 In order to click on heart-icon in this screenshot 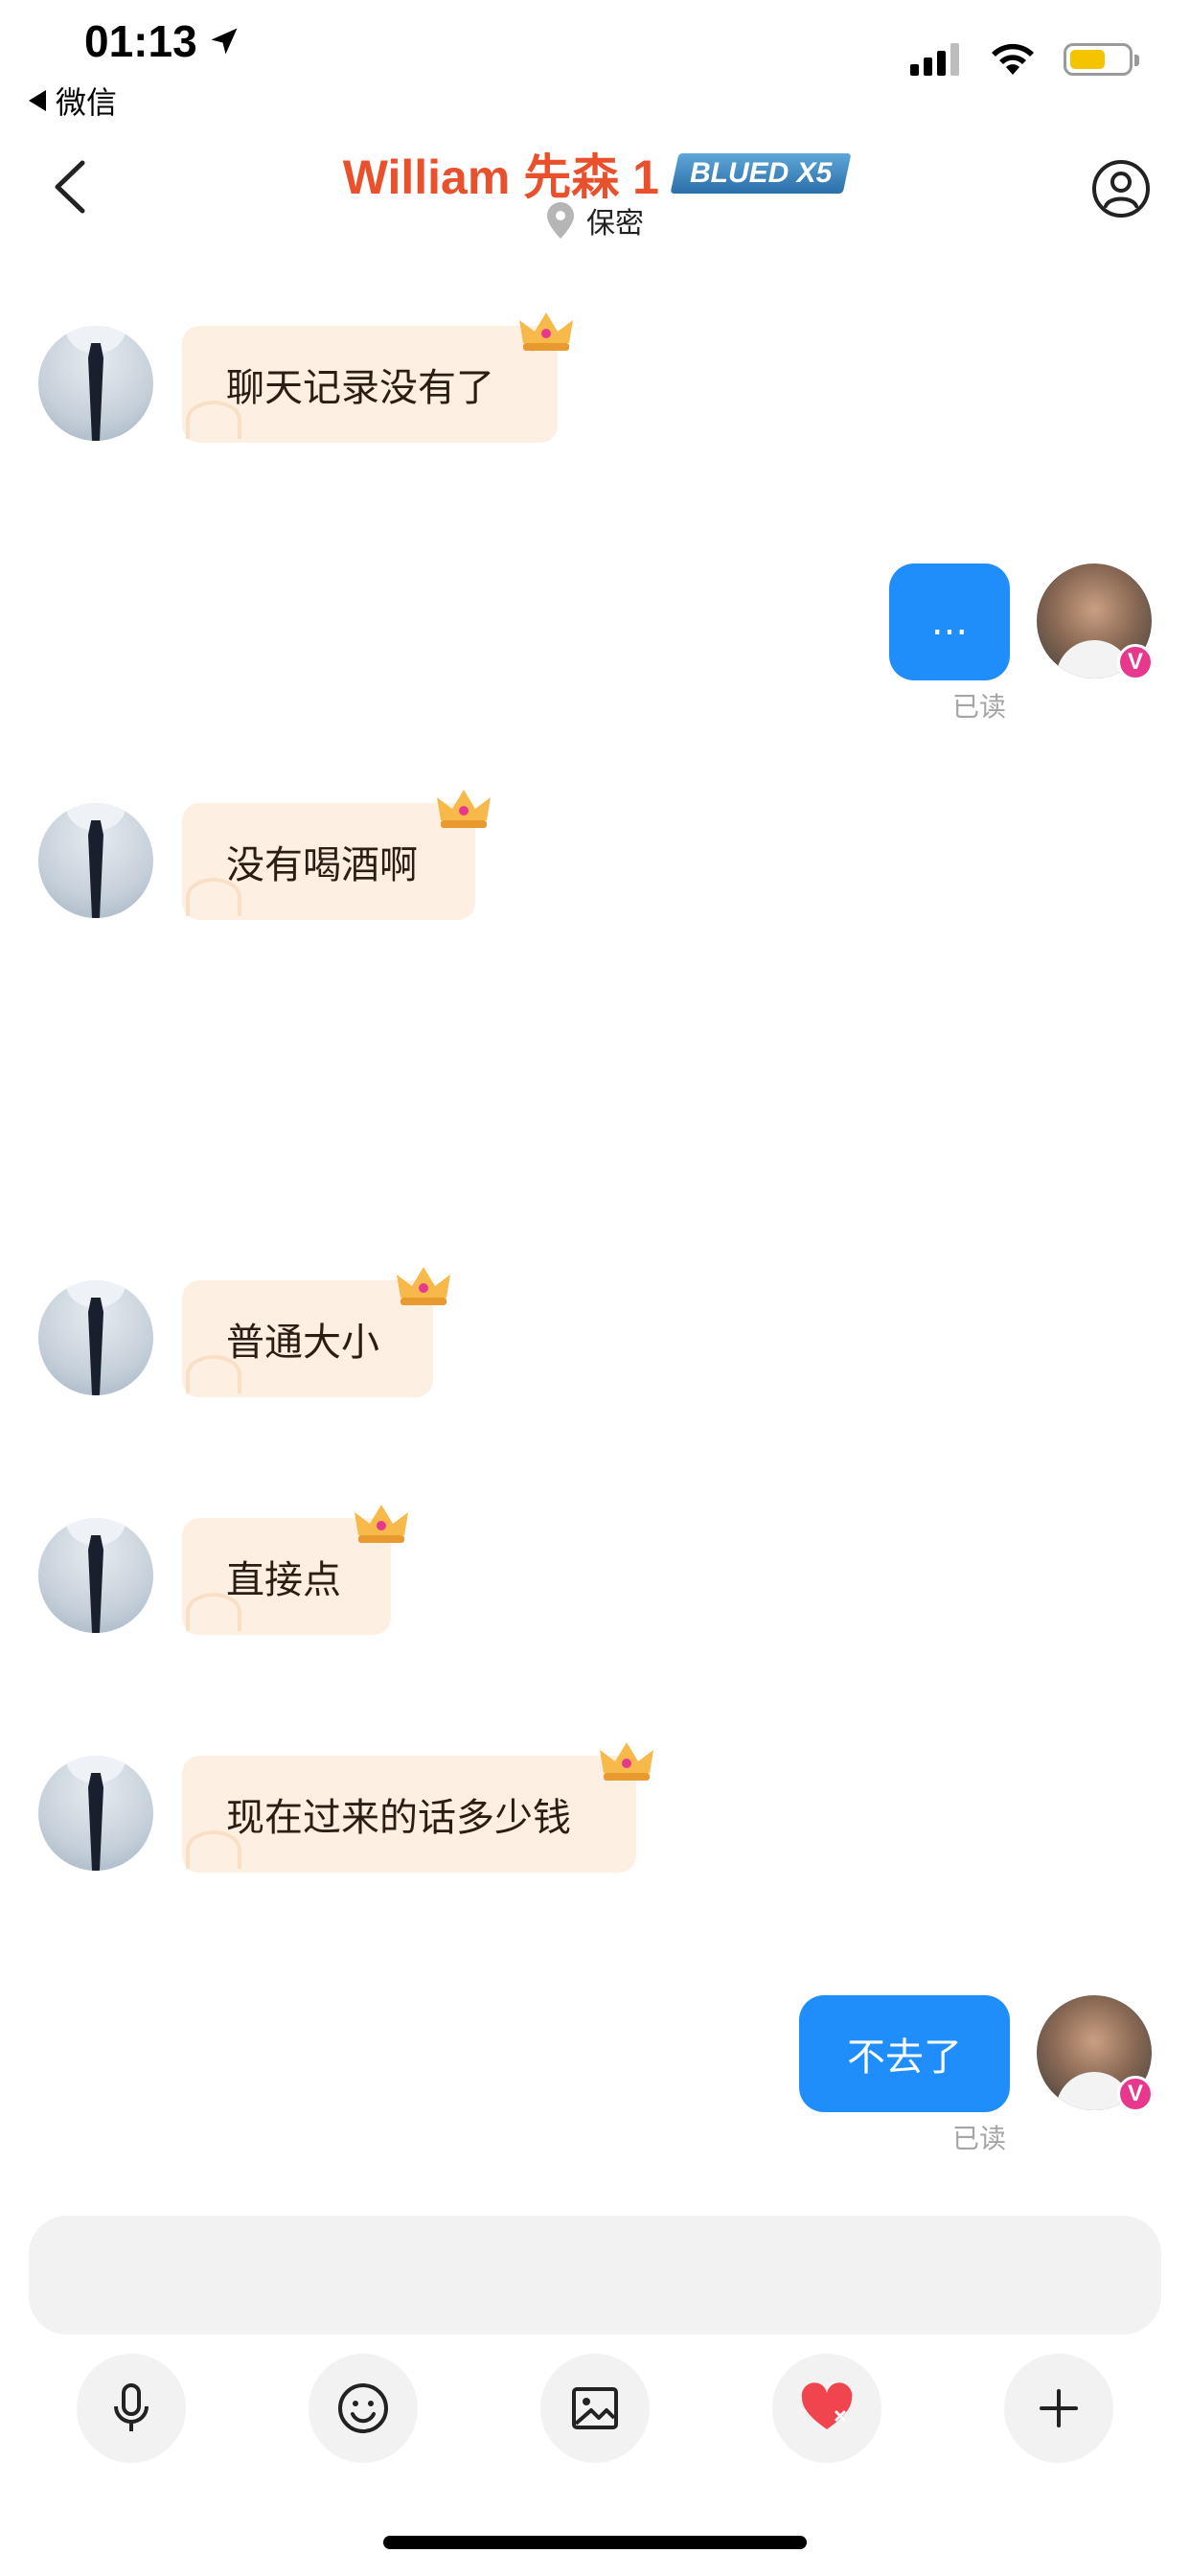, I will do `click(827, 2405)`.